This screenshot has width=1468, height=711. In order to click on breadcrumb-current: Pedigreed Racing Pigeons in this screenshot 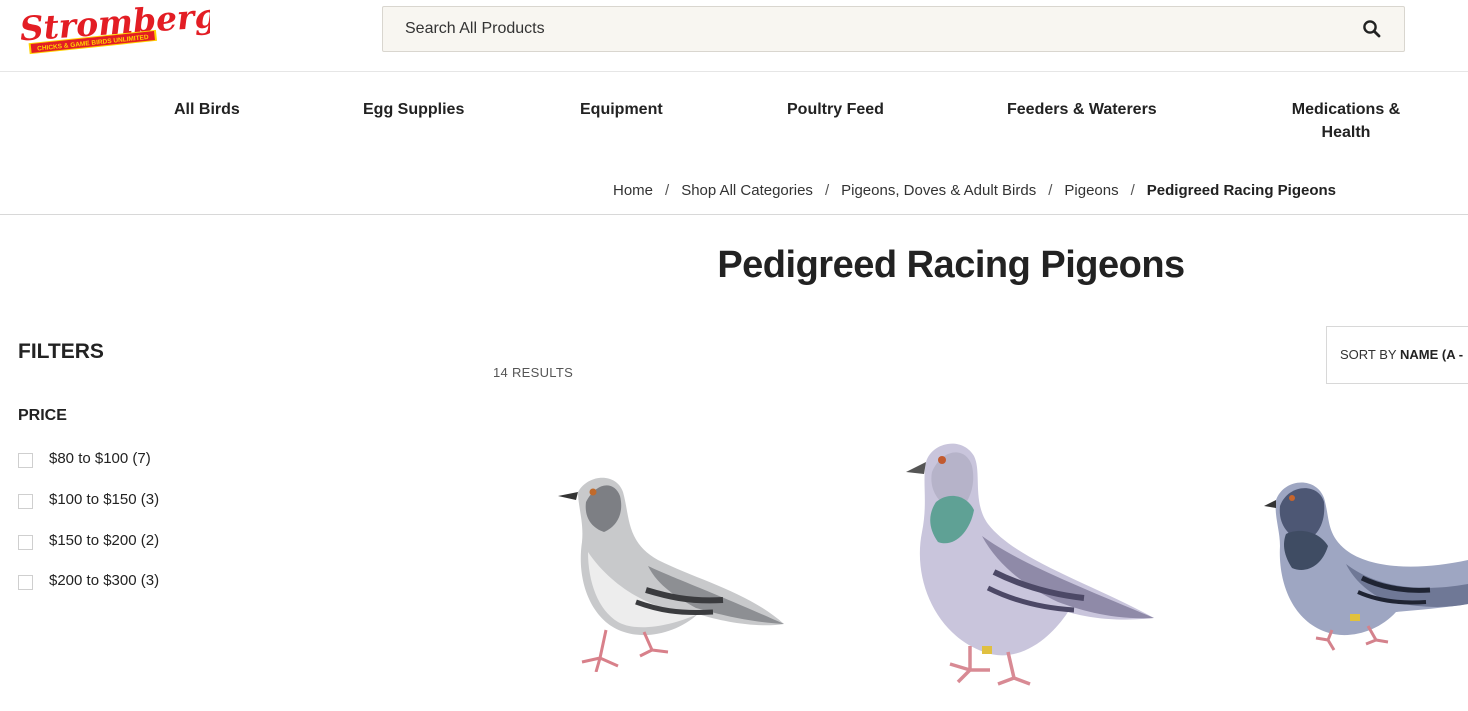, I will do `click(1241, 190)`.